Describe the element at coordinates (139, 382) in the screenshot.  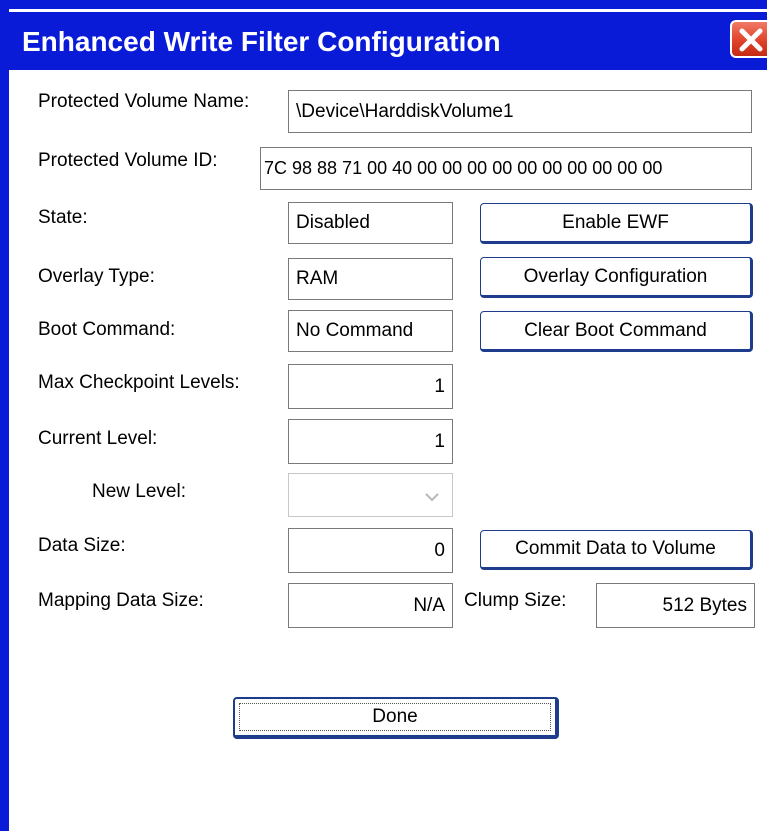
I see `max-checkpoint-levels-label: Max Checkpoint Levels:` at that location.